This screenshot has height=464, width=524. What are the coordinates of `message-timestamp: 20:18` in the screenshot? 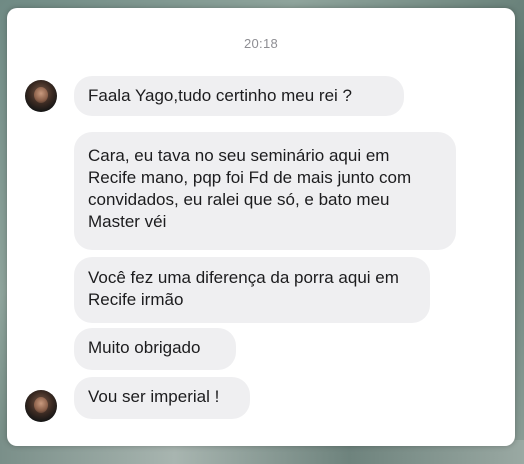 It's located at (261, 43).